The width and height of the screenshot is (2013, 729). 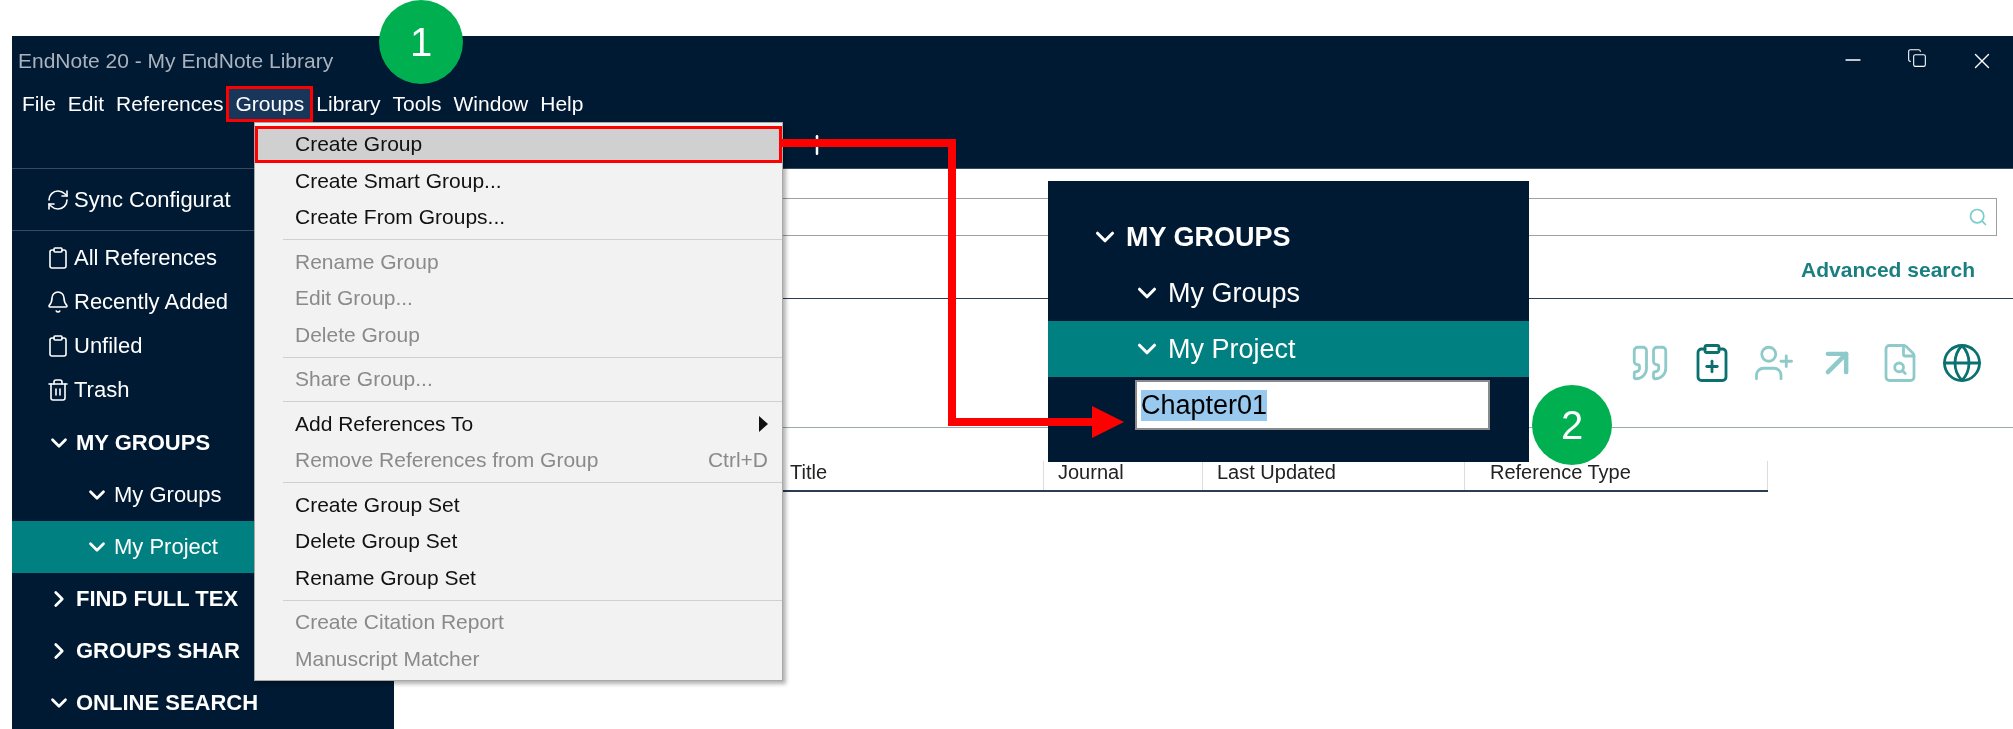 What do you see at coordinates (417, 104) in the screenshot?
I see `menu-item: Tools` at bounding box center [417, 104].